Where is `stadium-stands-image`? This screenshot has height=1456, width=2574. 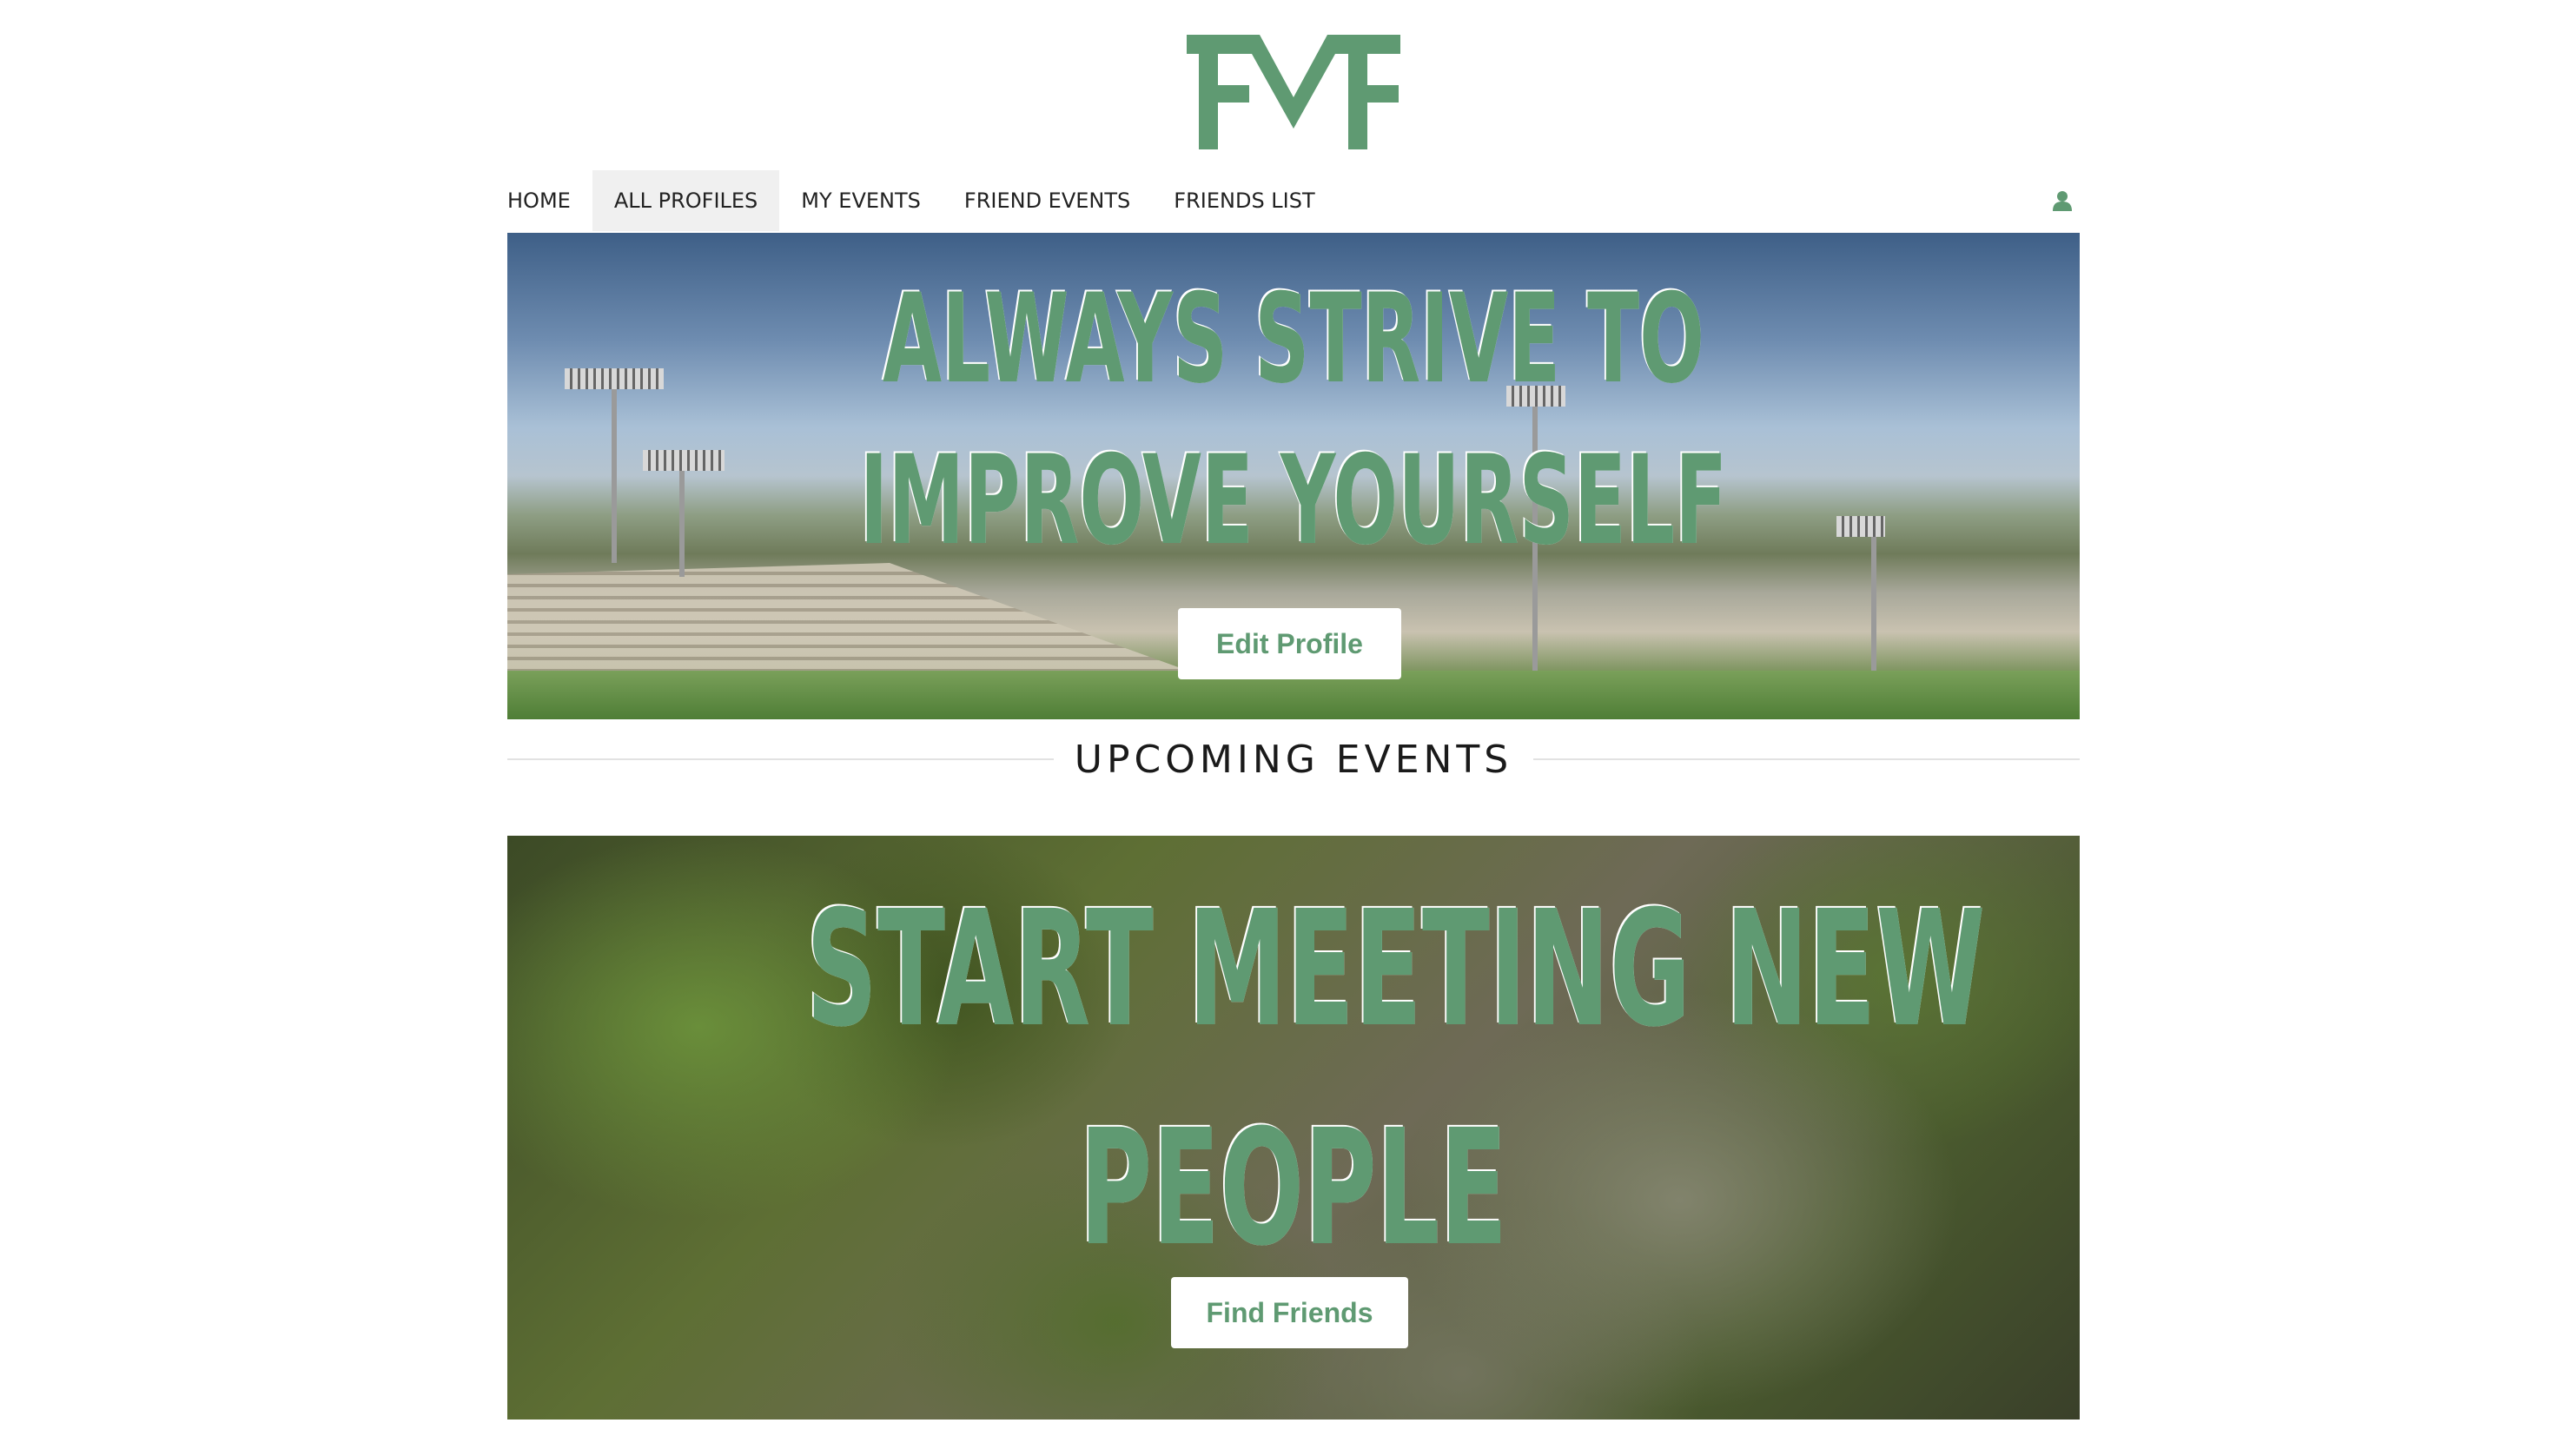 stadium-stands-image is located at coordinates (855, 619).